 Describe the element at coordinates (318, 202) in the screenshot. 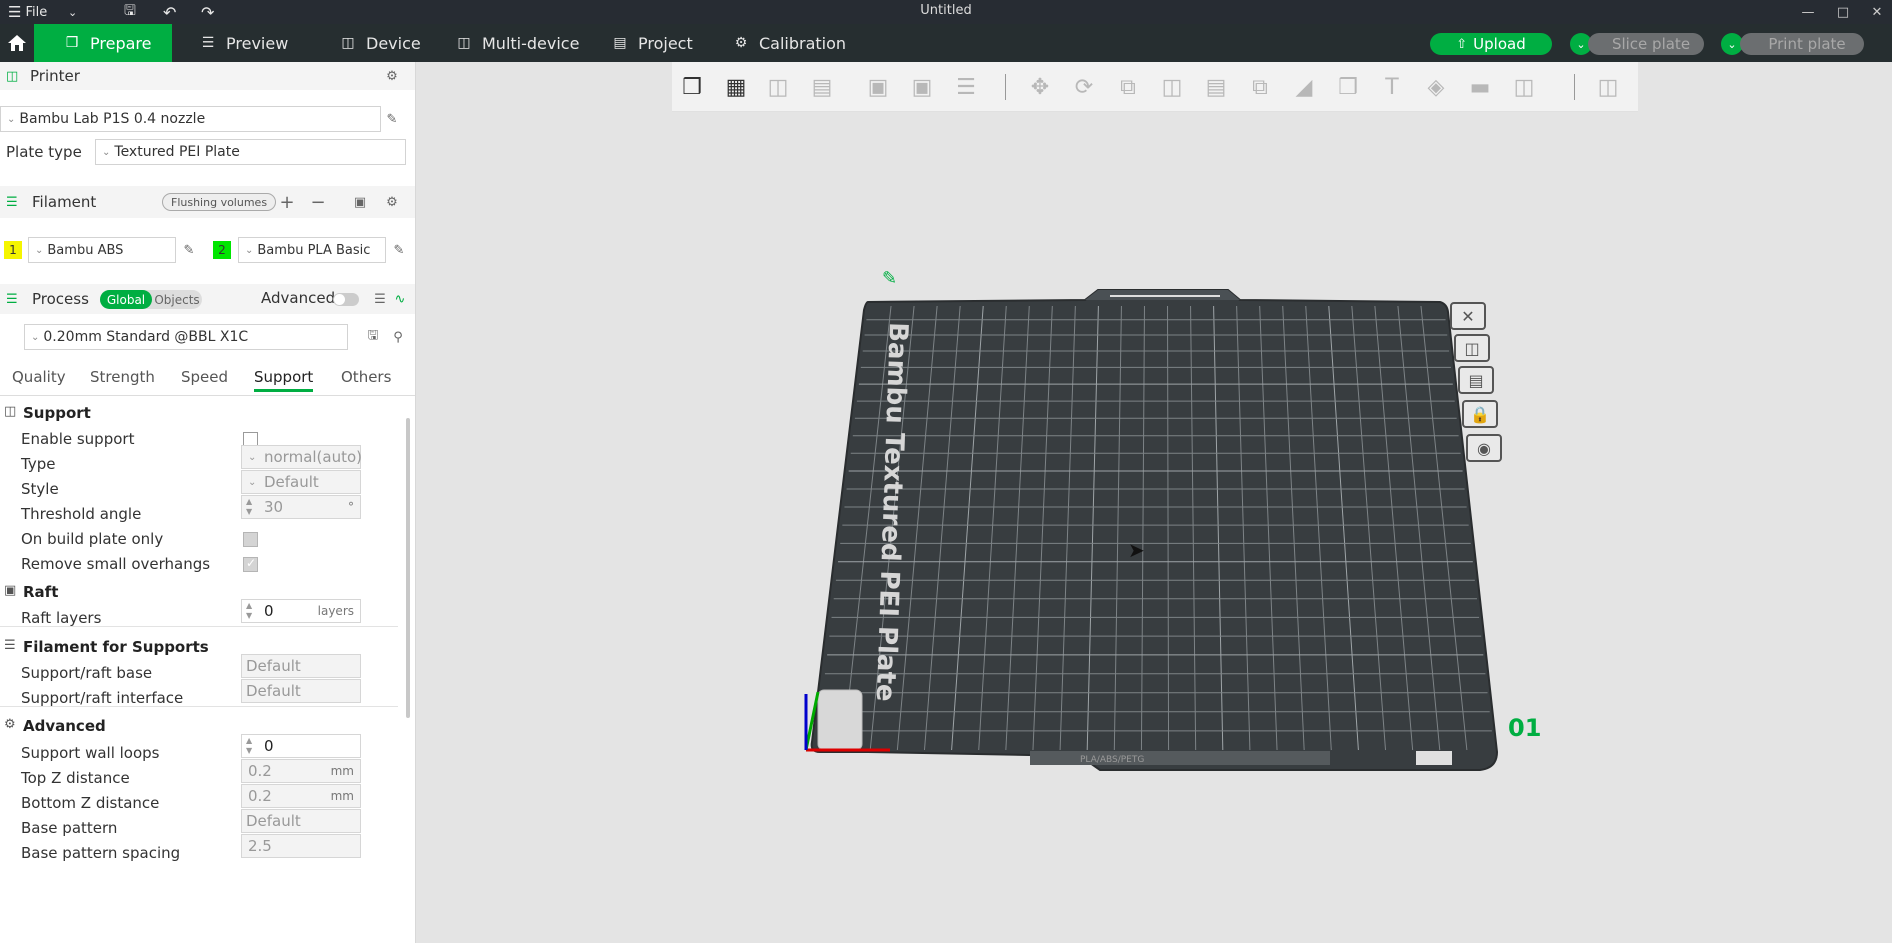

I see `remove-filament-icon: −` at that location.